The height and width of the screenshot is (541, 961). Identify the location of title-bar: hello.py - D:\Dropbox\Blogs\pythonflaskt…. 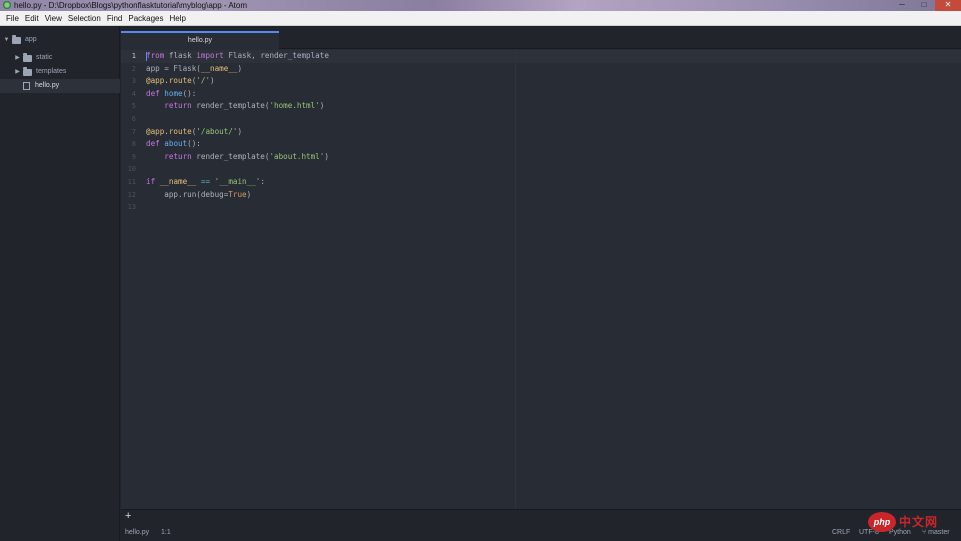
(480, 5).